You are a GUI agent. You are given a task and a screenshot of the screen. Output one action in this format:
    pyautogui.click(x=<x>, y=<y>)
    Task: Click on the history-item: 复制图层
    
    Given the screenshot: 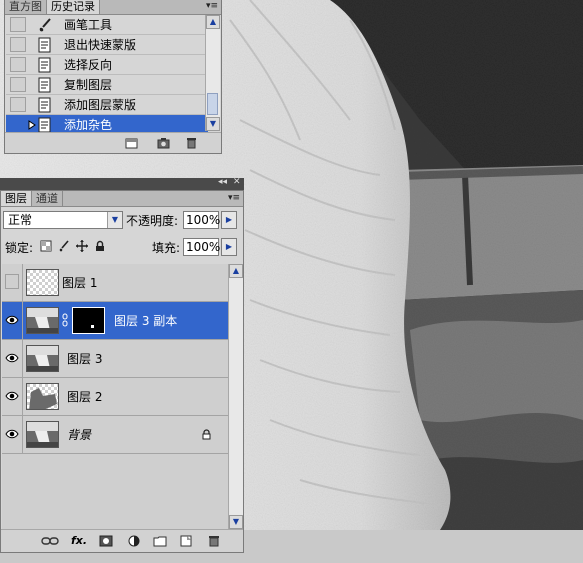 What is the action you would take?
    pyautogui.click(x=107, y=85)
    